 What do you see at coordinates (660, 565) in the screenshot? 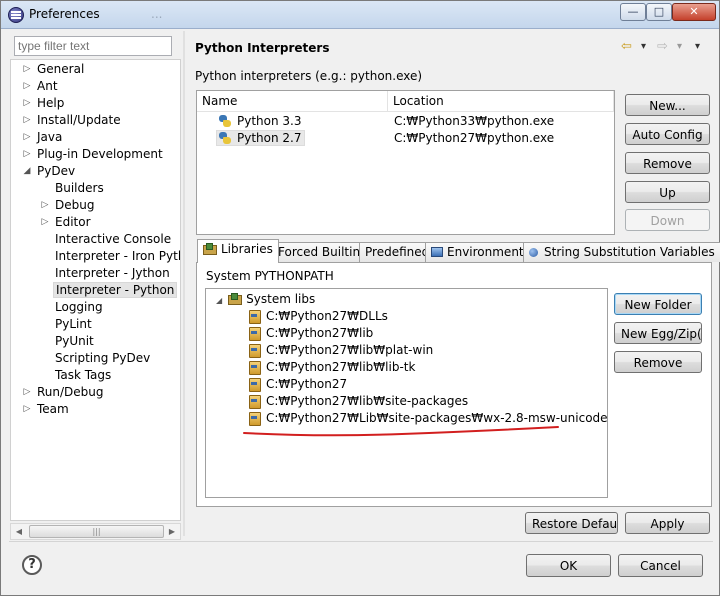
I see `cancel-button: Cancel` at bounding box center [660, 565].